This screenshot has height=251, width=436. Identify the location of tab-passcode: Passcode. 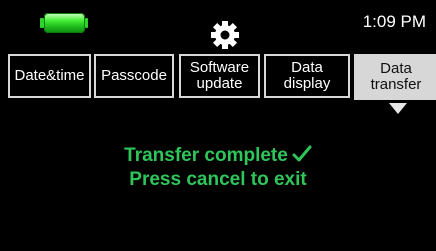
(134, 76).